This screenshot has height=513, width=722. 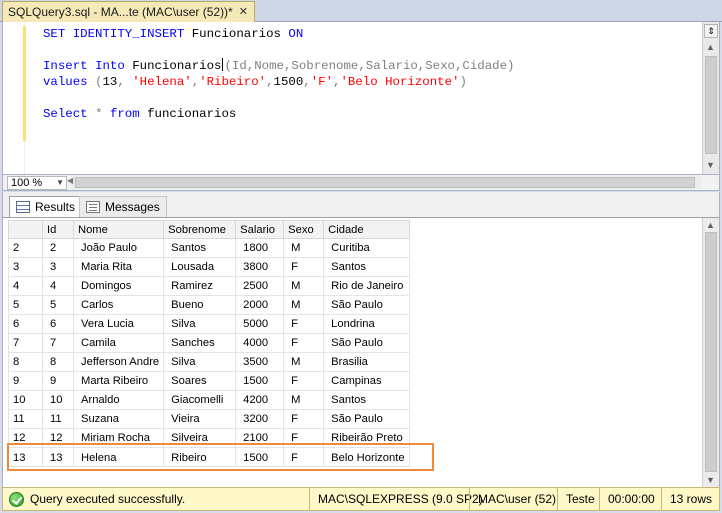 What do you see at coordinates (118, 305) in the screenshot?
I see `cell-nome: Carlos` at bounding box center [118, 305].